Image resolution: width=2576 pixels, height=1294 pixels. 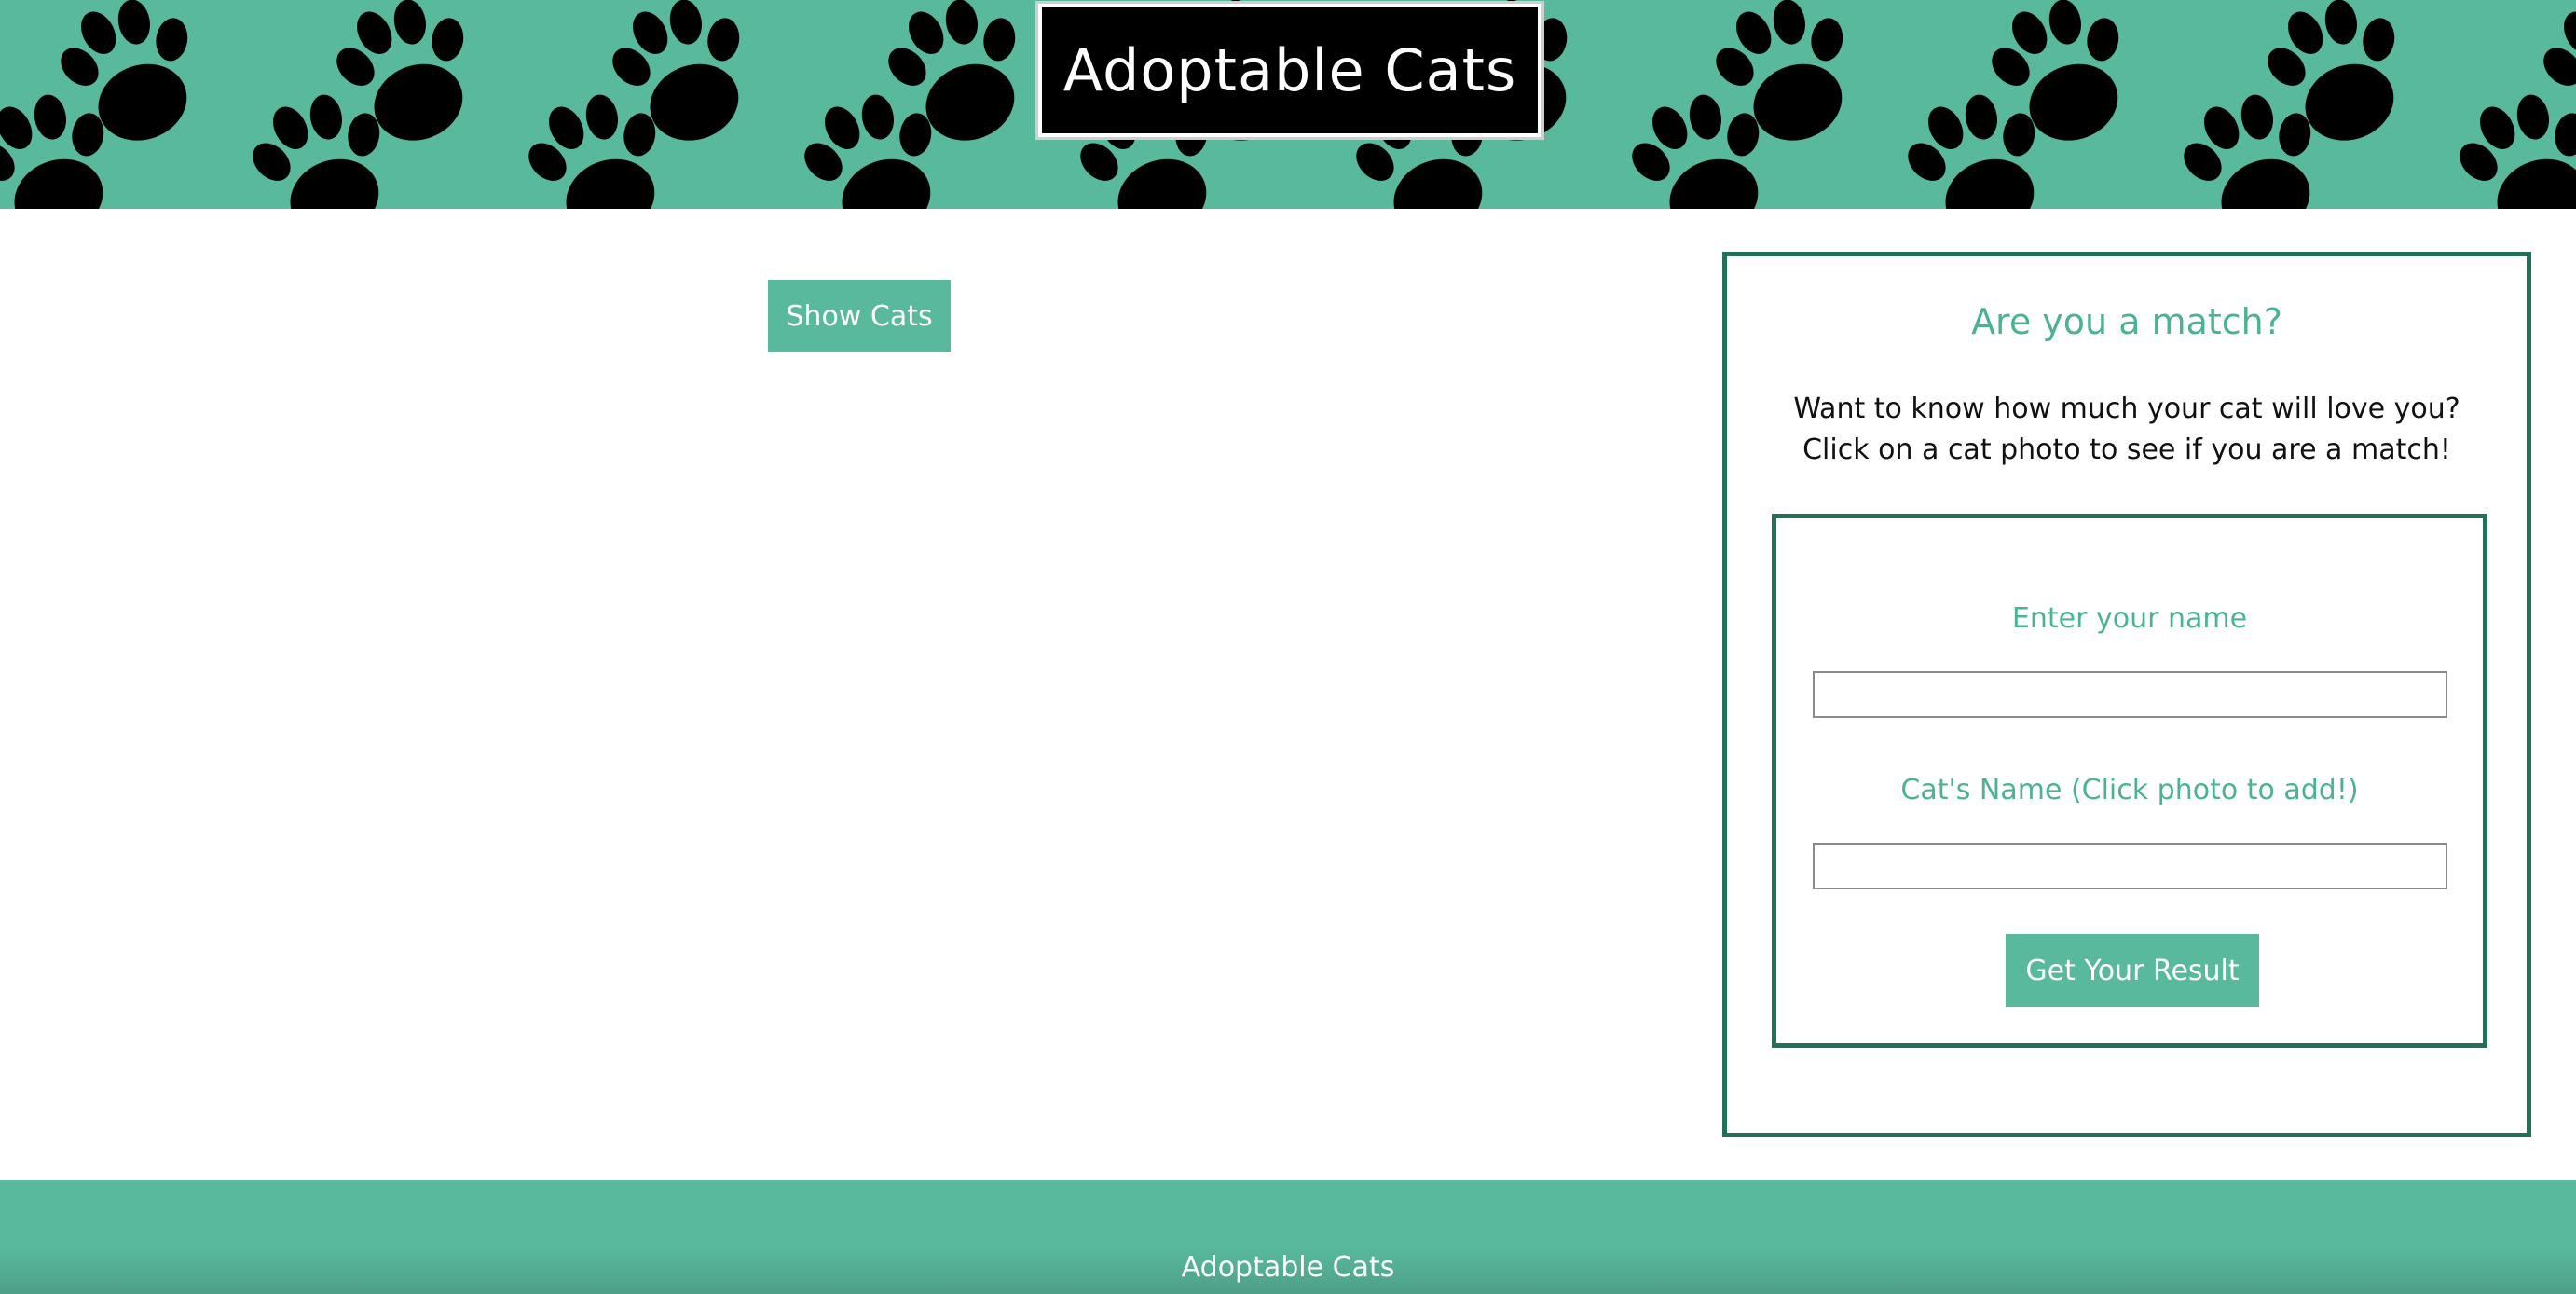 I want to click on site-title: Adoptable Cats, so click(x=1289, y=70).